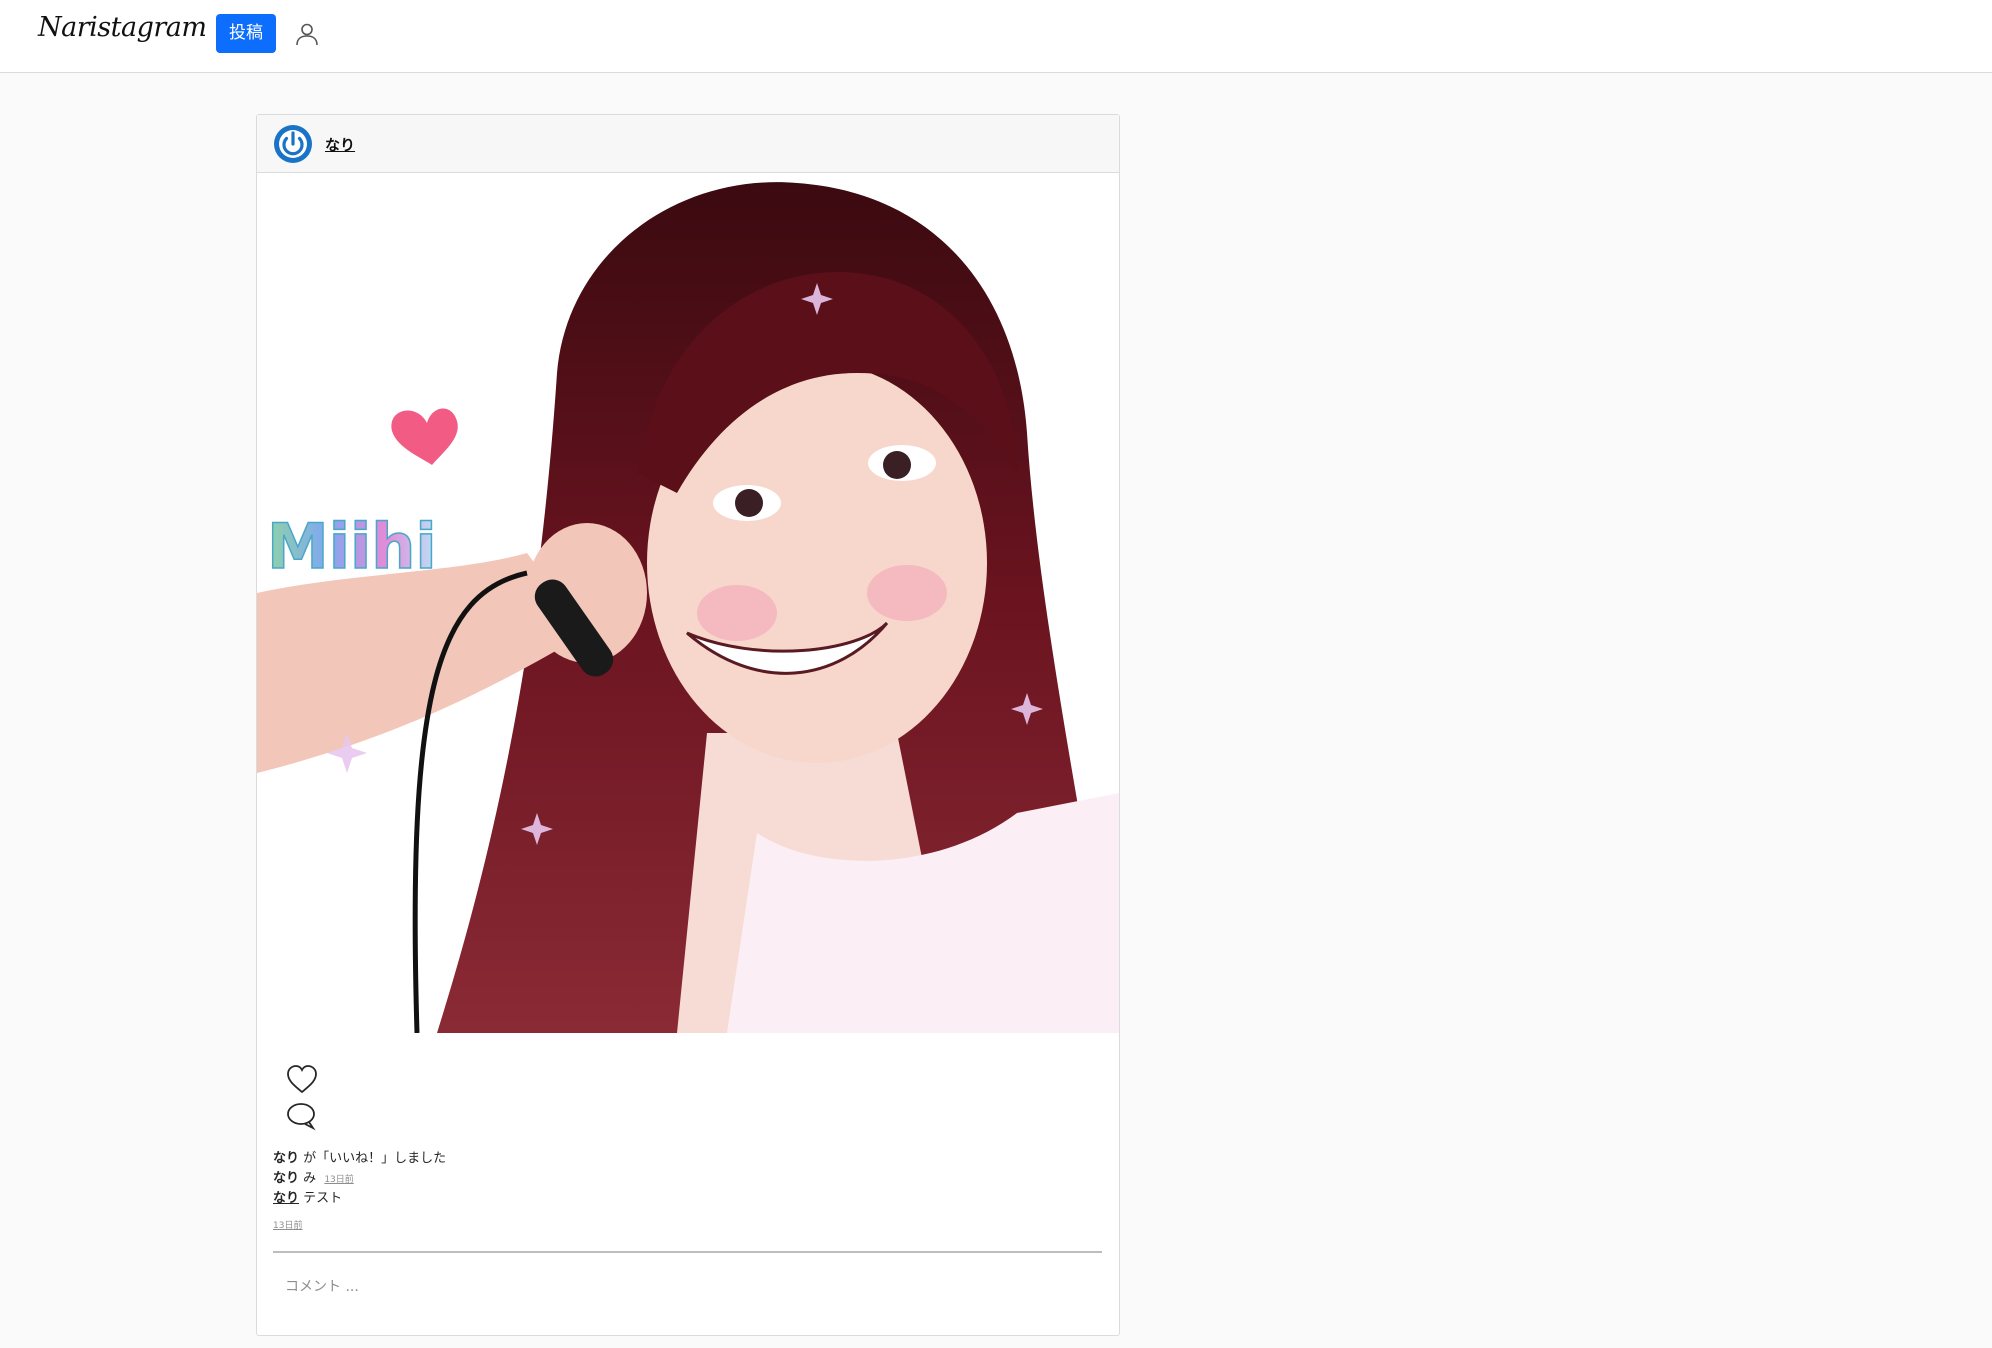  I want to click on post-username: なり, so click(340, 144).